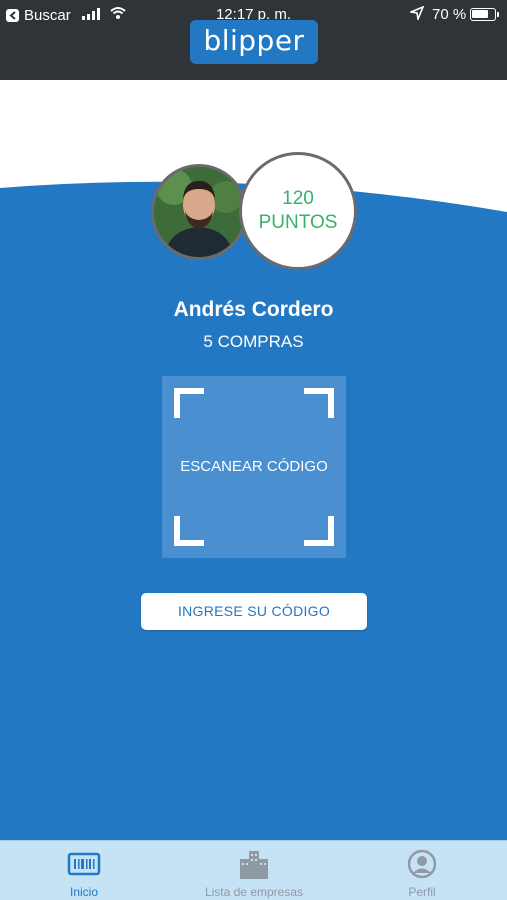  I want to click on battery-icon, so click(484, 14).